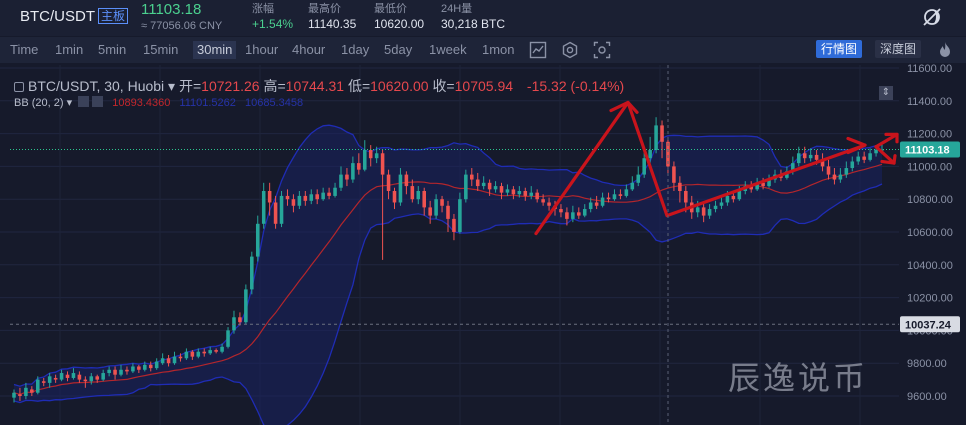 The image size is (966, 425). What do you see at coordinates (945, 50) in the screenshot?
I see `flame-icon` at bounding box center [945, 50].